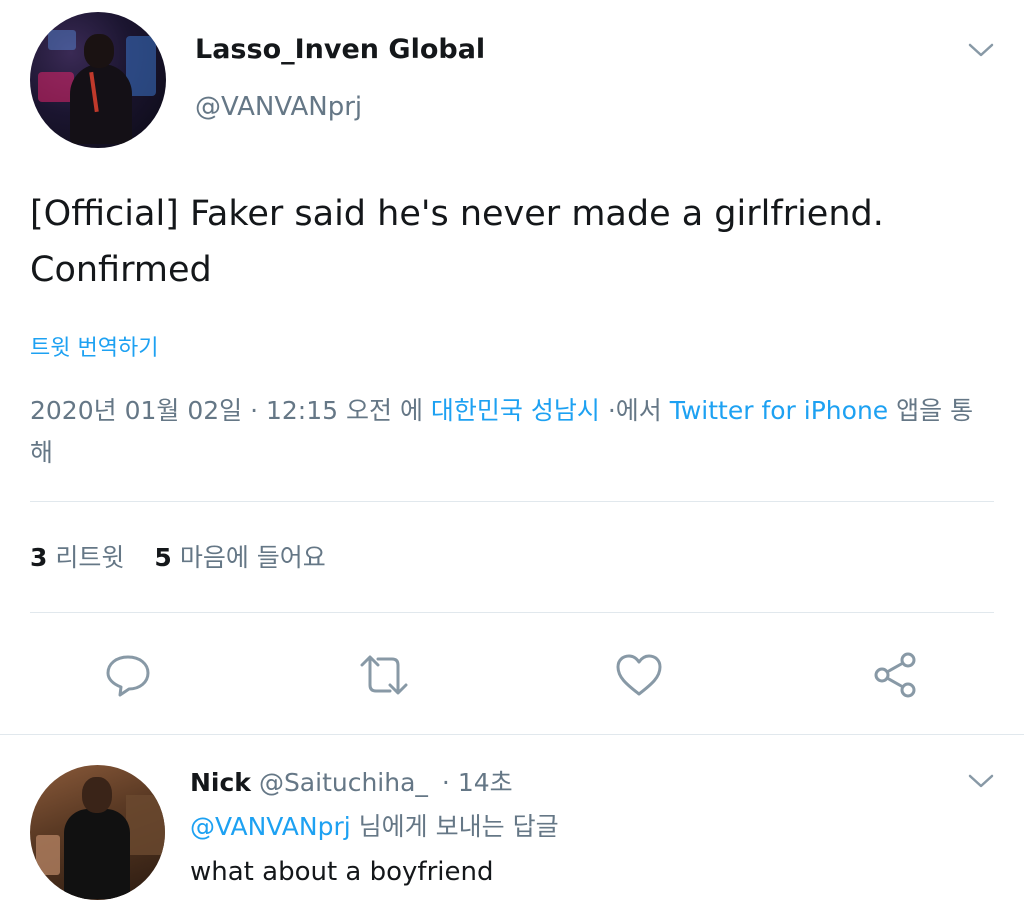  I want to click on like-button, so click(639, 675).